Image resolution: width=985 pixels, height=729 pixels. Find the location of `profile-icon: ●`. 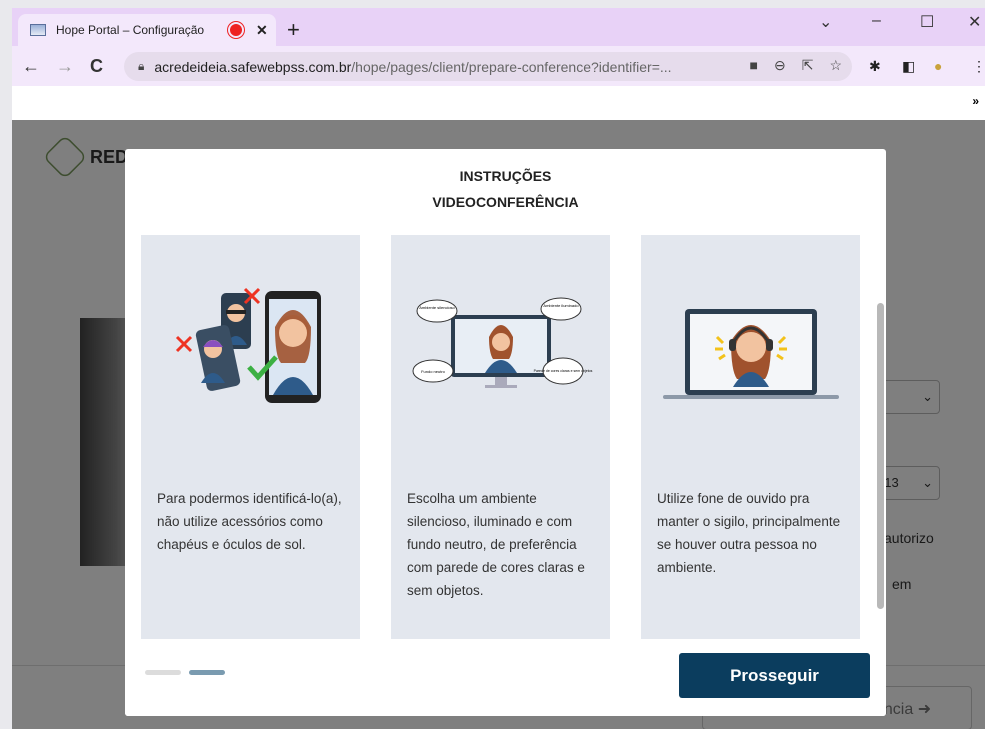

profile-icon: ● is located at coordinates (938, 66).